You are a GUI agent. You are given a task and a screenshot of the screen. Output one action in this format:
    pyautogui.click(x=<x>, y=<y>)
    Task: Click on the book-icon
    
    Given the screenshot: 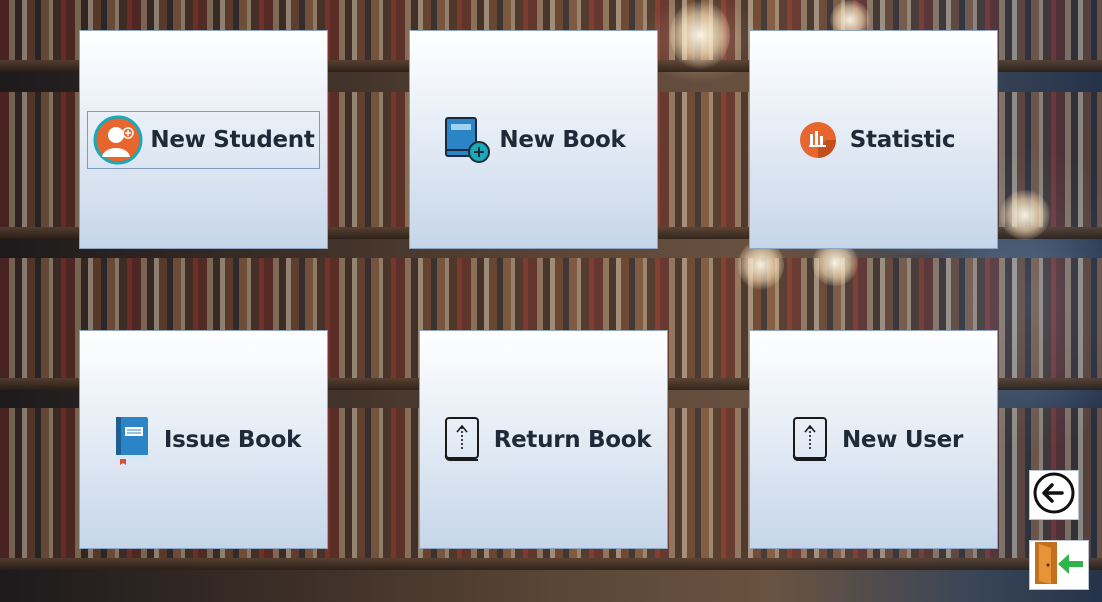 What is the action you would take?
    pyautogui.click(x=132, y=440)
    